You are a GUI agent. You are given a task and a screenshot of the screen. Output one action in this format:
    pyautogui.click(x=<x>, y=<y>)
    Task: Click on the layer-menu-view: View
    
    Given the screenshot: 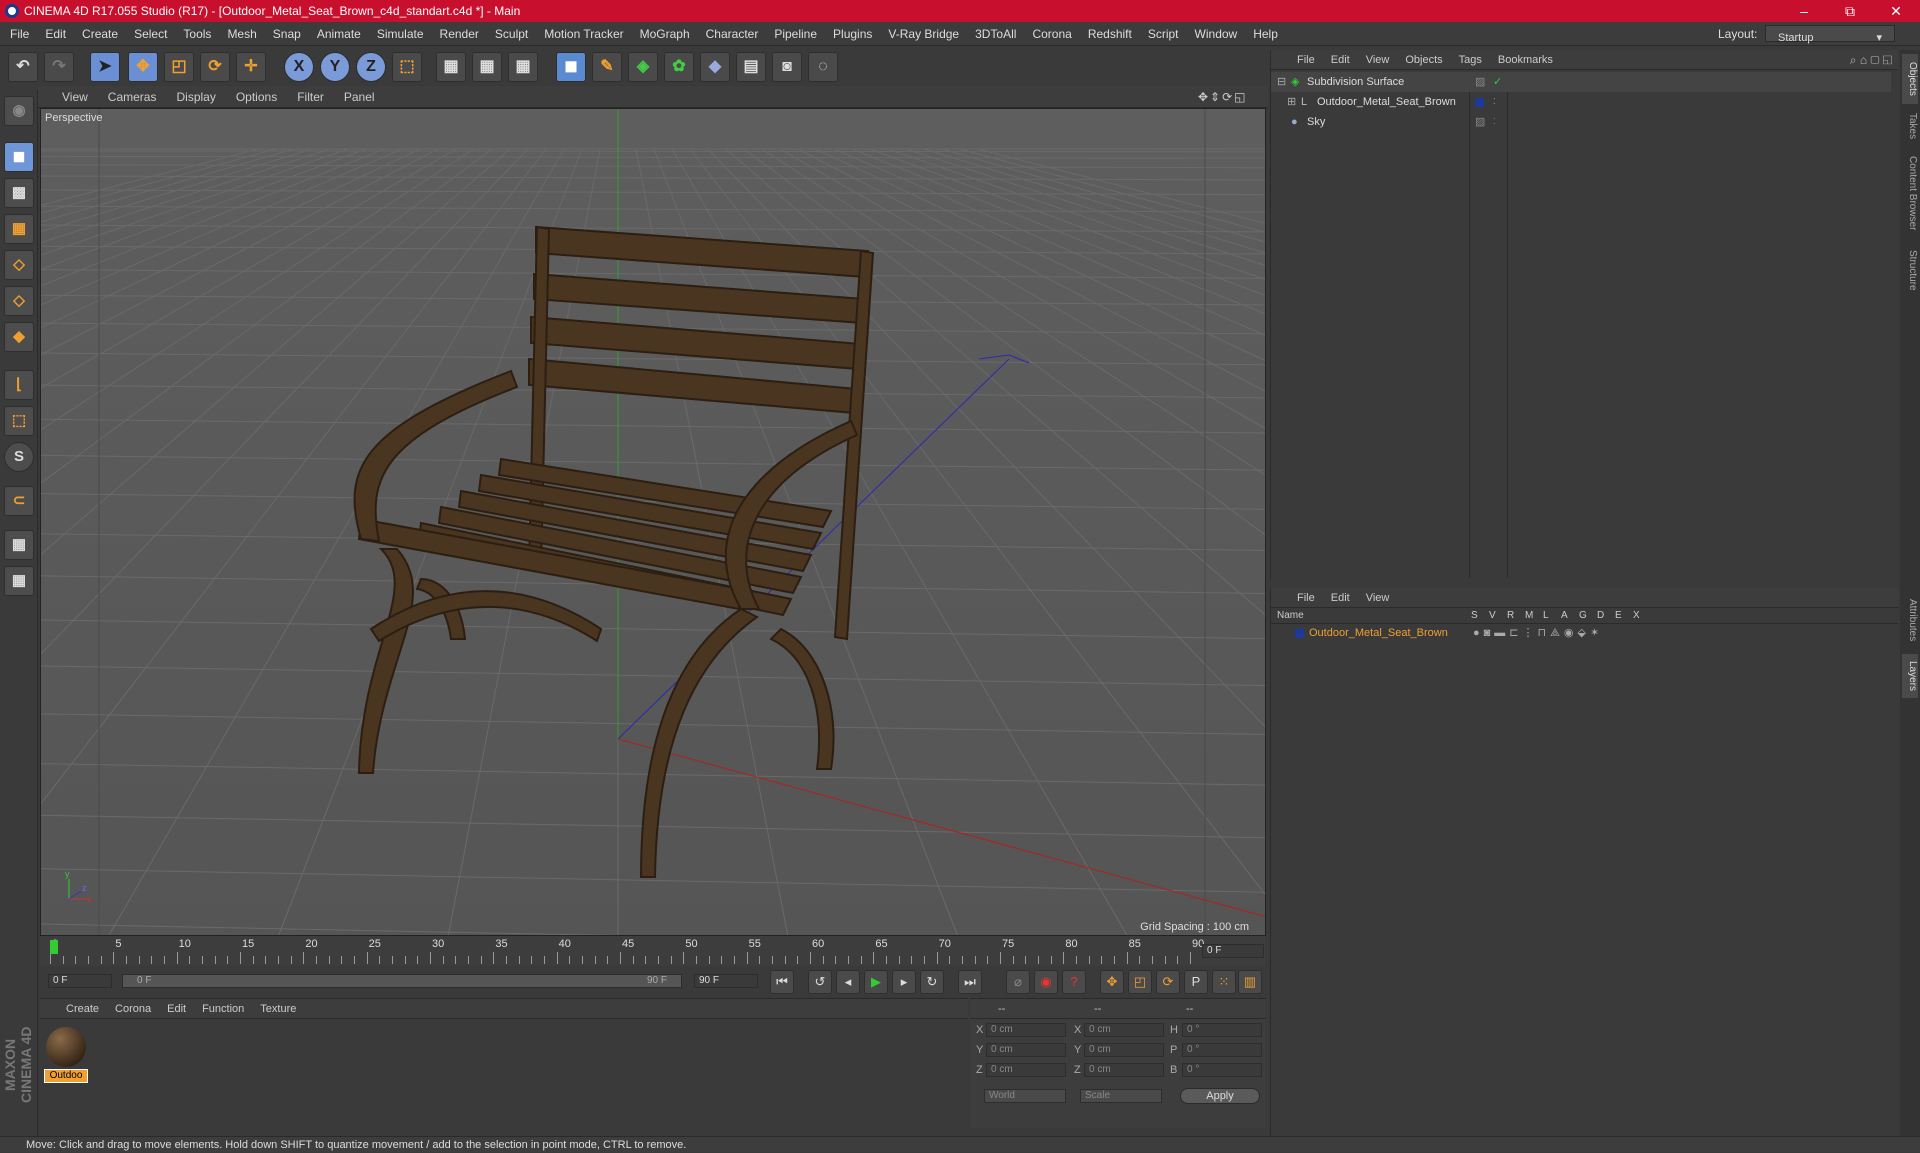 What is the action you would take?
    pyautogui.click(x=1378, y=598)
    